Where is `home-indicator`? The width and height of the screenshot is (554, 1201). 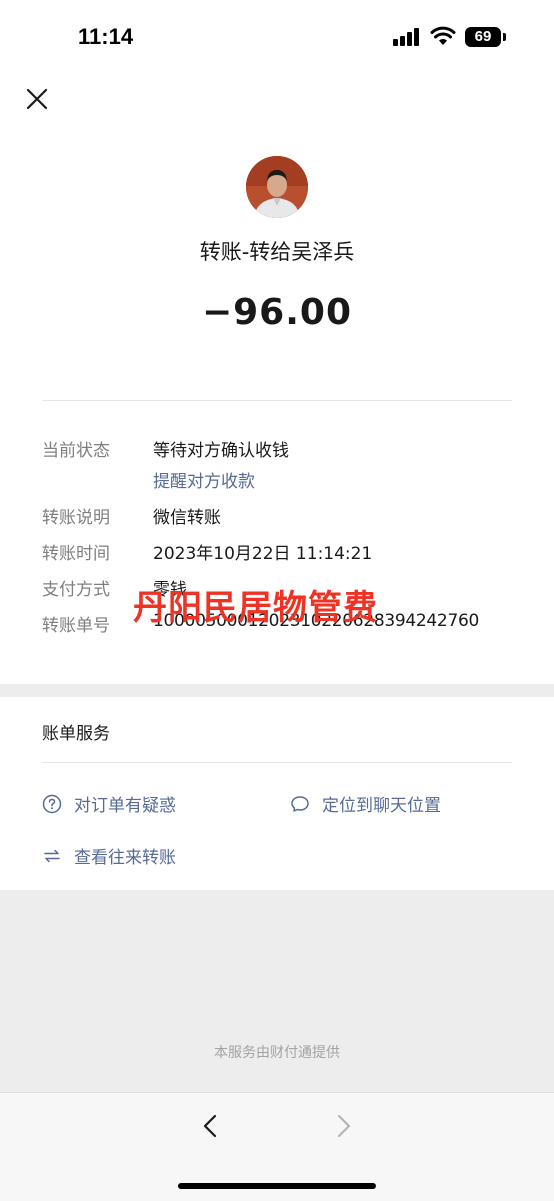 home-indicator is located at coordinates (277, 1186).